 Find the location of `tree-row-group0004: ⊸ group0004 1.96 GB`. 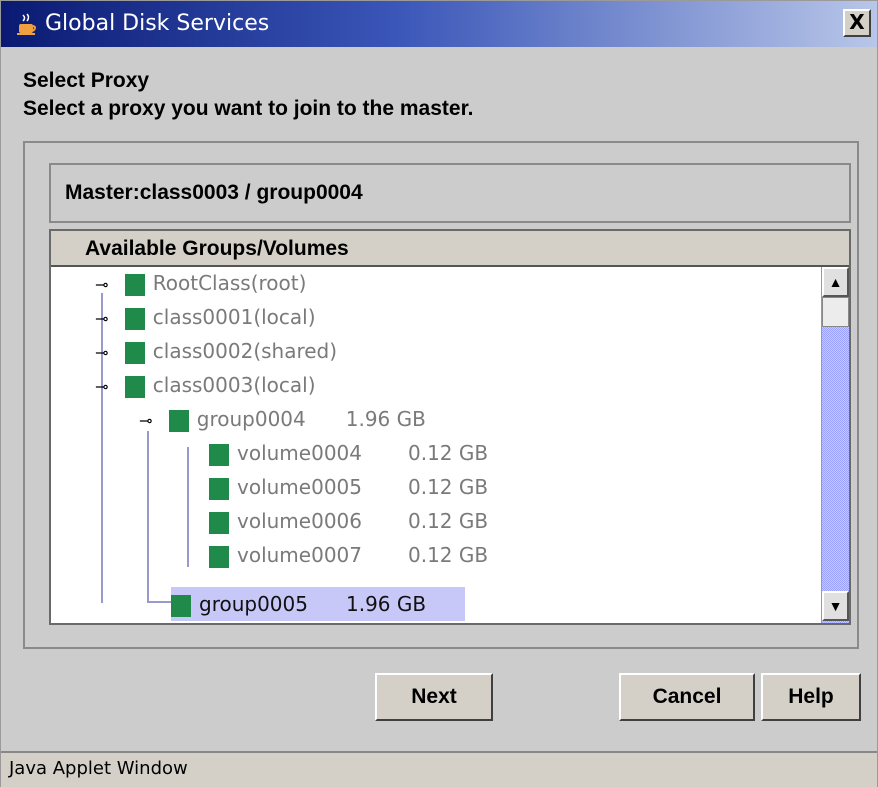

tree-row-group0004: ⊸ group0004 1.96 GB is located at coordinates (282, 424).